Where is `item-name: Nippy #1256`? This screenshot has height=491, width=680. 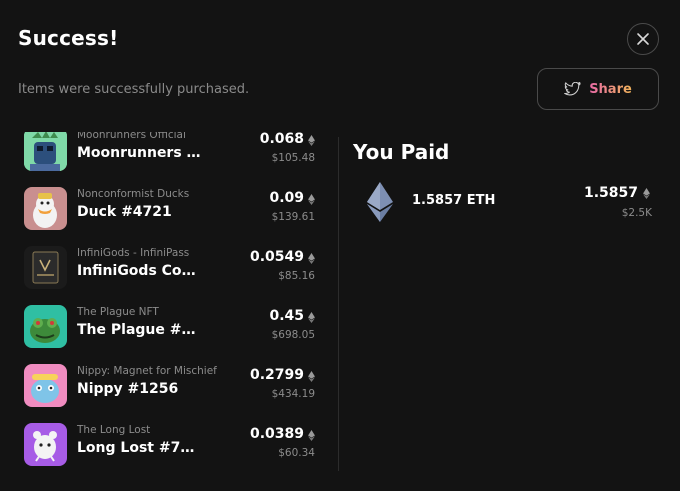 item-name: Nippy #1256 is located at coordinates (128, 389).